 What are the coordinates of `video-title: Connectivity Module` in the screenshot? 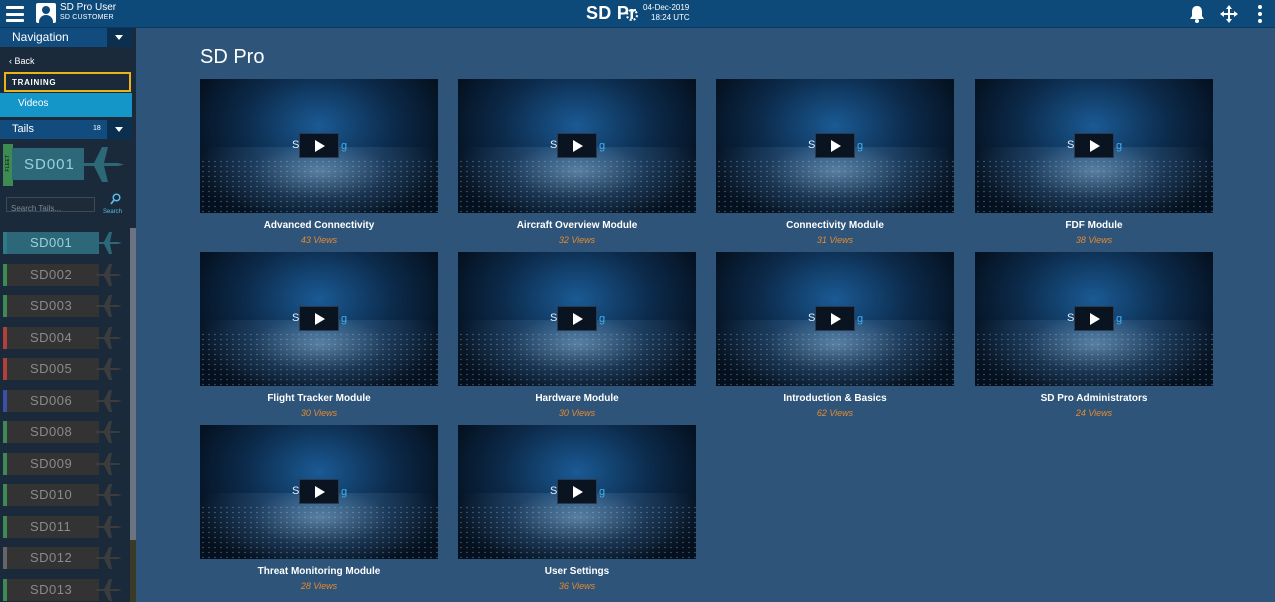 It's located at (835, 225).